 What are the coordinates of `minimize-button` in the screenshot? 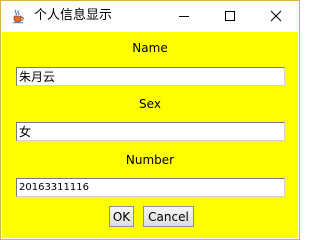 It's located at (184, 16).